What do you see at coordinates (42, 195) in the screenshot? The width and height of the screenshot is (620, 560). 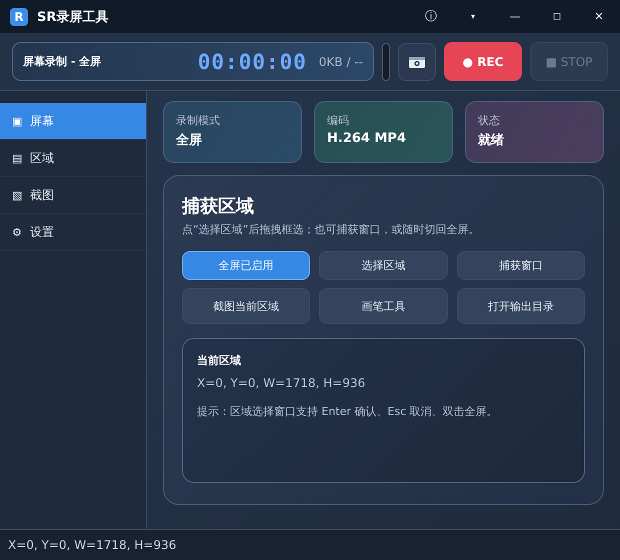 I see `nav-label: 截图` at bounding box center [42, 195].